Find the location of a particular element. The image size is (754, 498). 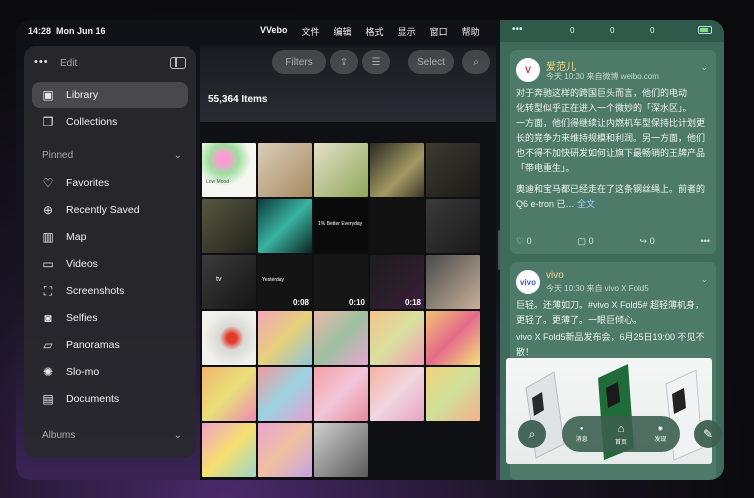

edit-button: Edit is located at coordinates (68, 63).